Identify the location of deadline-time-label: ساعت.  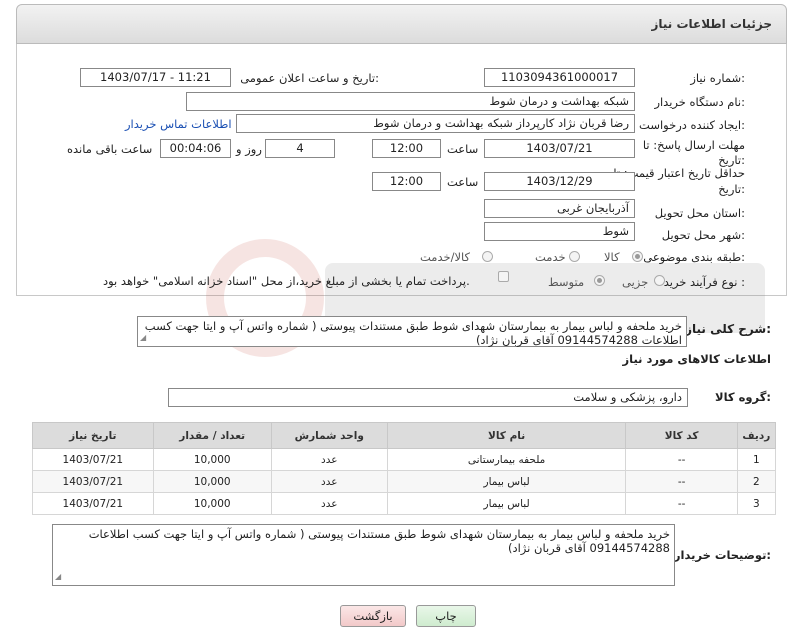
(463, 149).